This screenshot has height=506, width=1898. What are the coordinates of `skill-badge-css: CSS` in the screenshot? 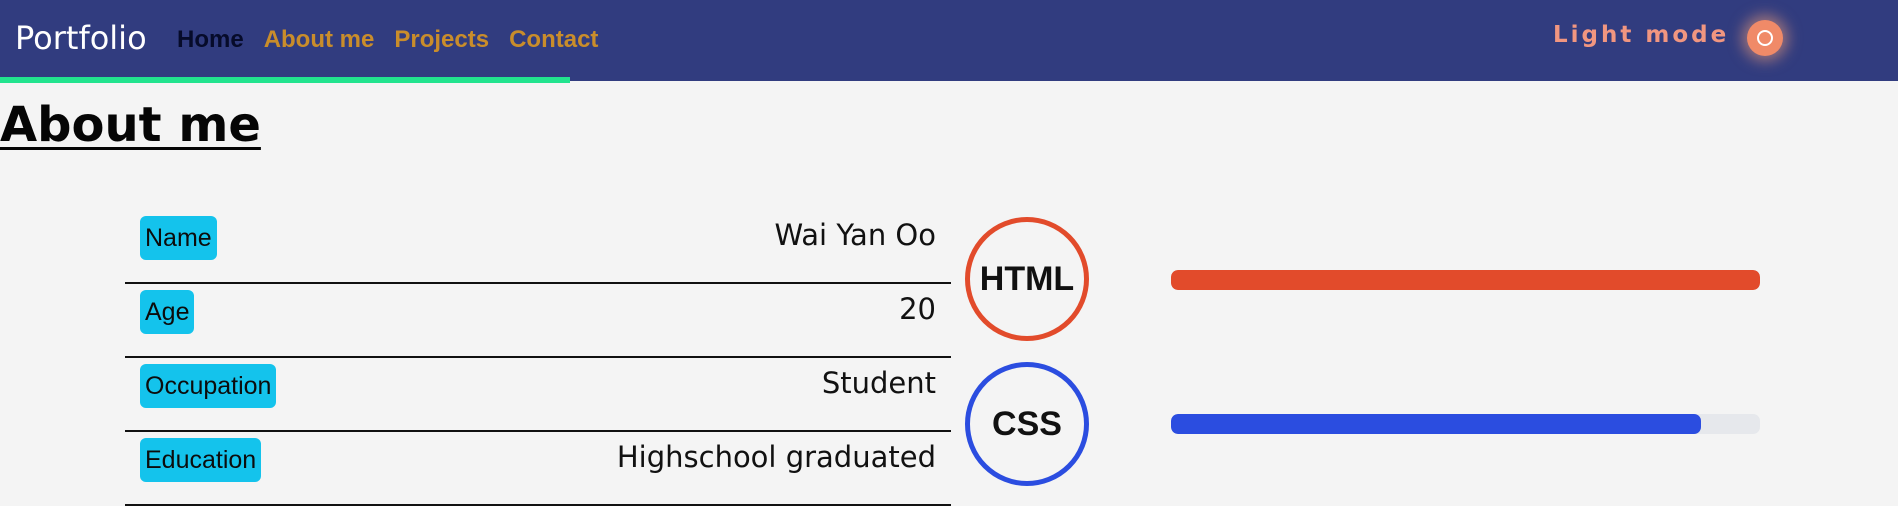 It's located at (1027, 424).